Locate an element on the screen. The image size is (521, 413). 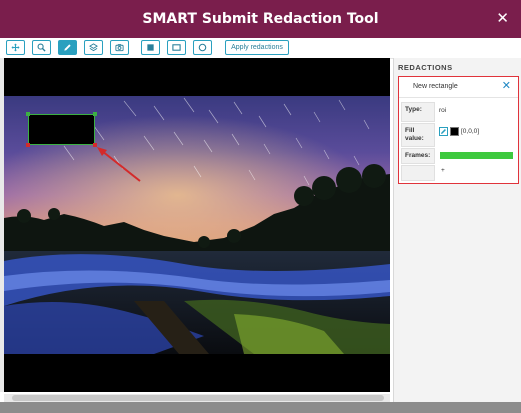
fill-color-swatch is located at coordinates (454, 131).